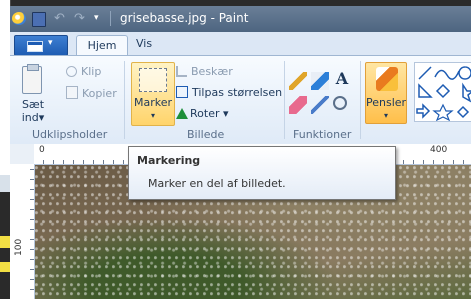  Describe the element at coordinates (202, 113) in the screenshot. I see `rotate-button: Roter ▾` at that location.